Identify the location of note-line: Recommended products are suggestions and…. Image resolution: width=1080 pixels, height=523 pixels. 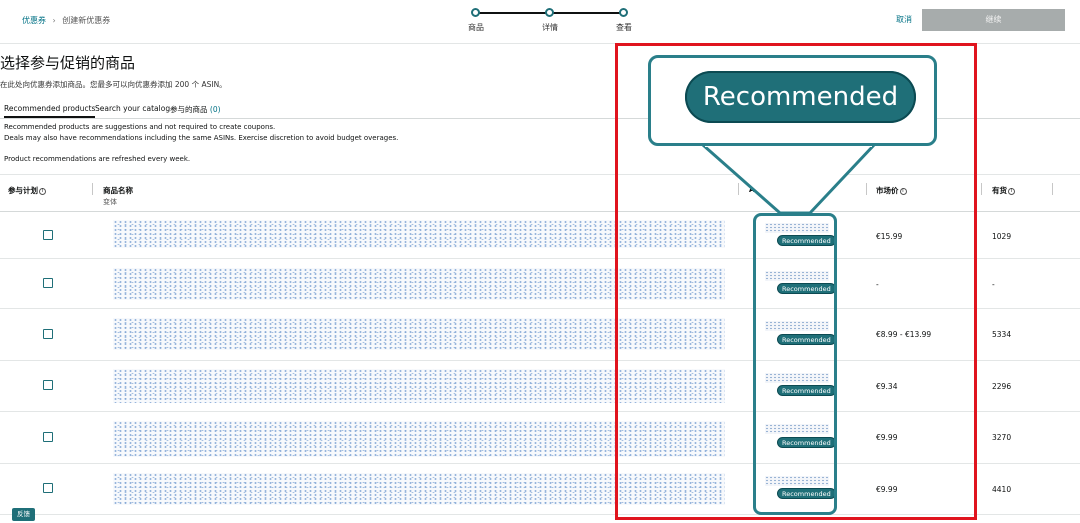
(140, 127).